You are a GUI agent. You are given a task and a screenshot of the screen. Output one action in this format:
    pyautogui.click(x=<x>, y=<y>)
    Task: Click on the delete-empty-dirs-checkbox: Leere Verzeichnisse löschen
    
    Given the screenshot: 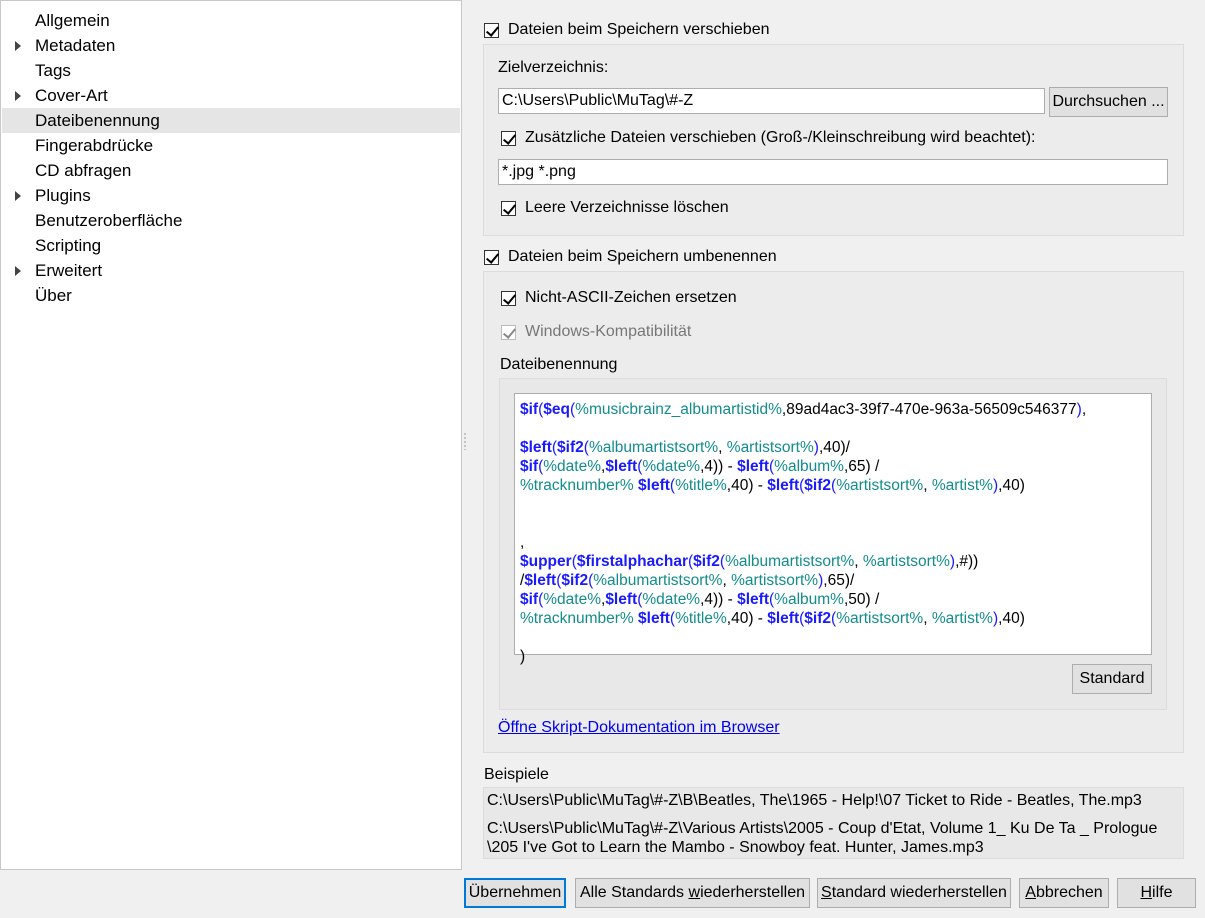 What is the action you would take?
    pyautogui.click(x=615, y=208)
    